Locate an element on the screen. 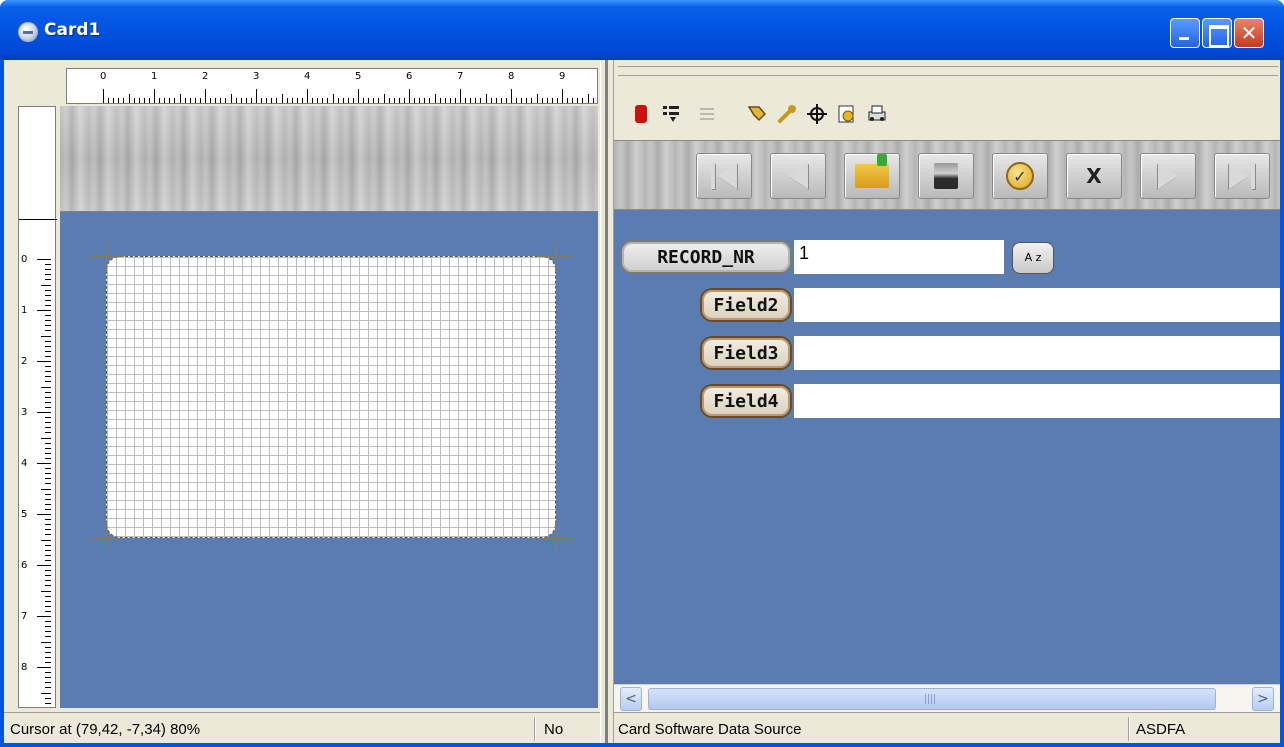 The width and height of the screenshot is (1284, 747). sort-button: A z is located at coordinates (1033, 258).